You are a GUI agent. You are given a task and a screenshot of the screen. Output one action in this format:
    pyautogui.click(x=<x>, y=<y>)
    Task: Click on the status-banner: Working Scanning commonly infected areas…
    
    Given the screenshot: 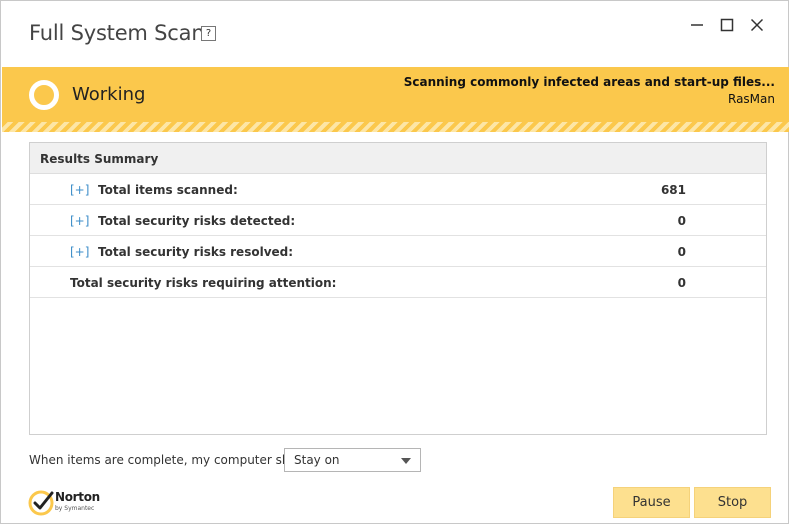 What is the action you would take?
    pyautogui.click(x=395, y=94)
    